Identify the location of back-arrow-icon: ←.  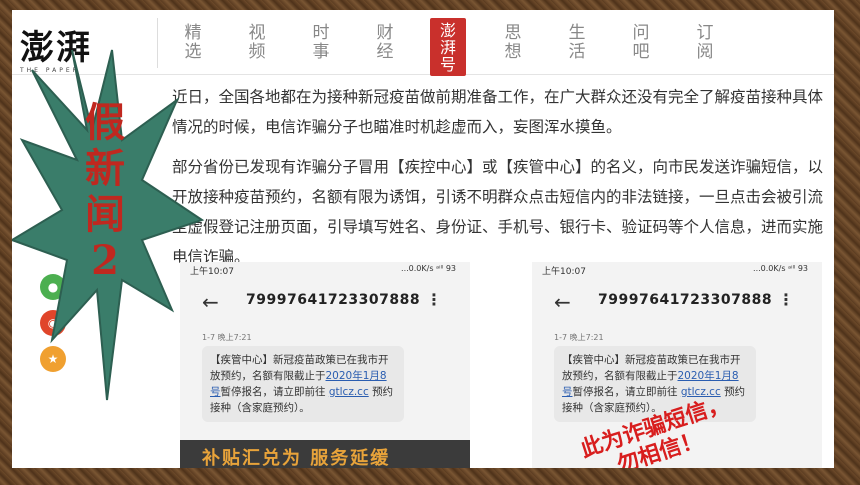
(562, 302).